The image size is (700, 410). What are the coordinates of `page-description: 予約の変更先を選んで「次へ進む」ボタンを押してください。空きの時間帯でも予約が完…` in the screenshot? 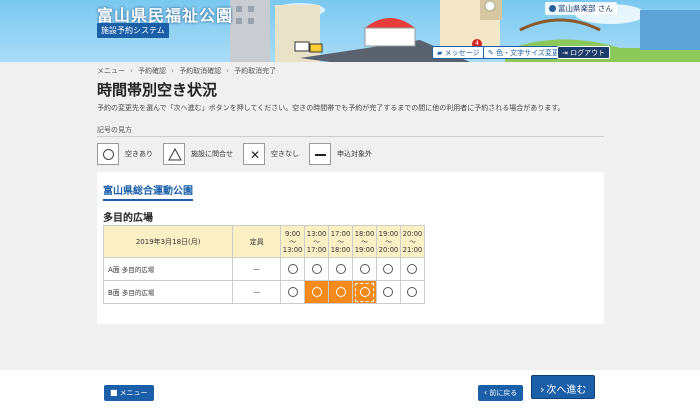 It's located at (331, 108).